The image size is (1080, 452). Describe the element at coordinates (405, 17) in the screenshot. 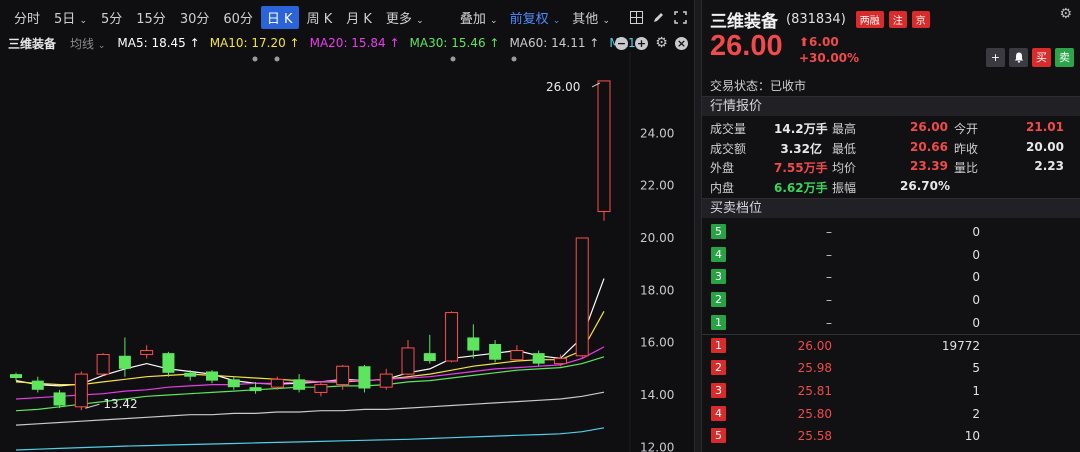

I see `period-tab-more: 更多 ⌄` at that location.